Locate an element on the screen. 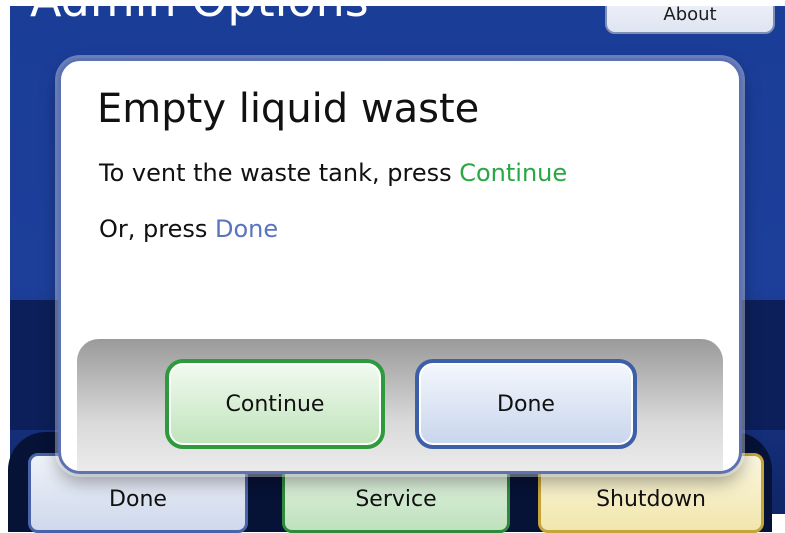 The width and height of the screenshot is (785, 533). done-button: Done is located at coordinates (526, 404).